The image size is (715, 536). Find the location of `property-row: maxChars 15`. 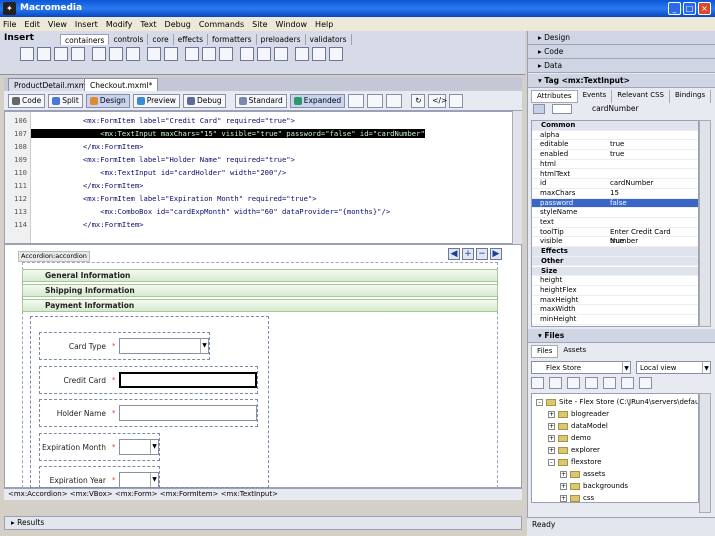

property-row: maxChars 15 is located at coordinates (615, 194).